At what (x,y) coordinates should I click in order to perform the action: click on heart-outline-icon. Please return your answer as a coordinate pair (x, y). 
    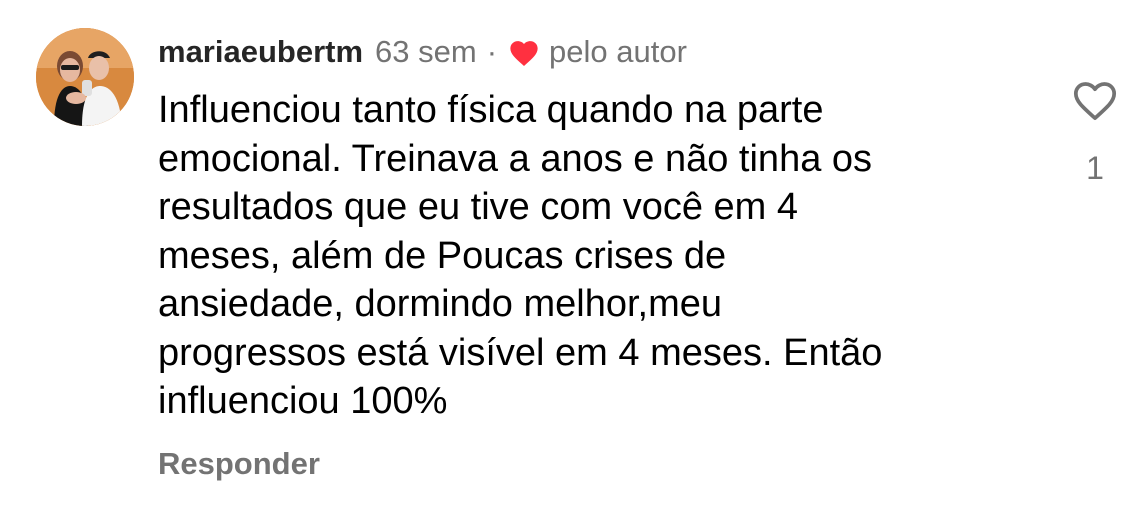
    Looking at the image, I should click on (1095, 99).